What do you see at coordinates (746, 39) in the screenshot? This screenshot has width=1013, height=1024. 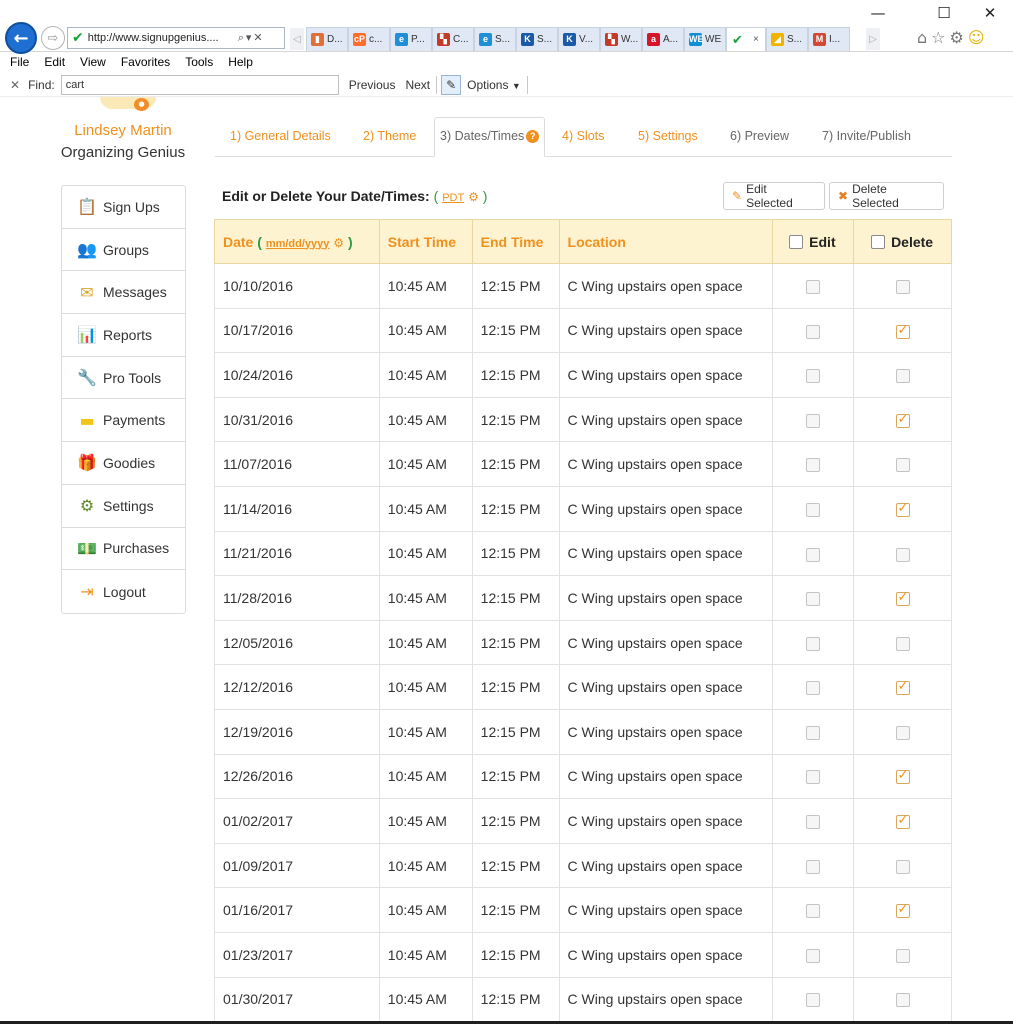 I see `browser-tab: ✔ ×` at bounding box center [746, 39].